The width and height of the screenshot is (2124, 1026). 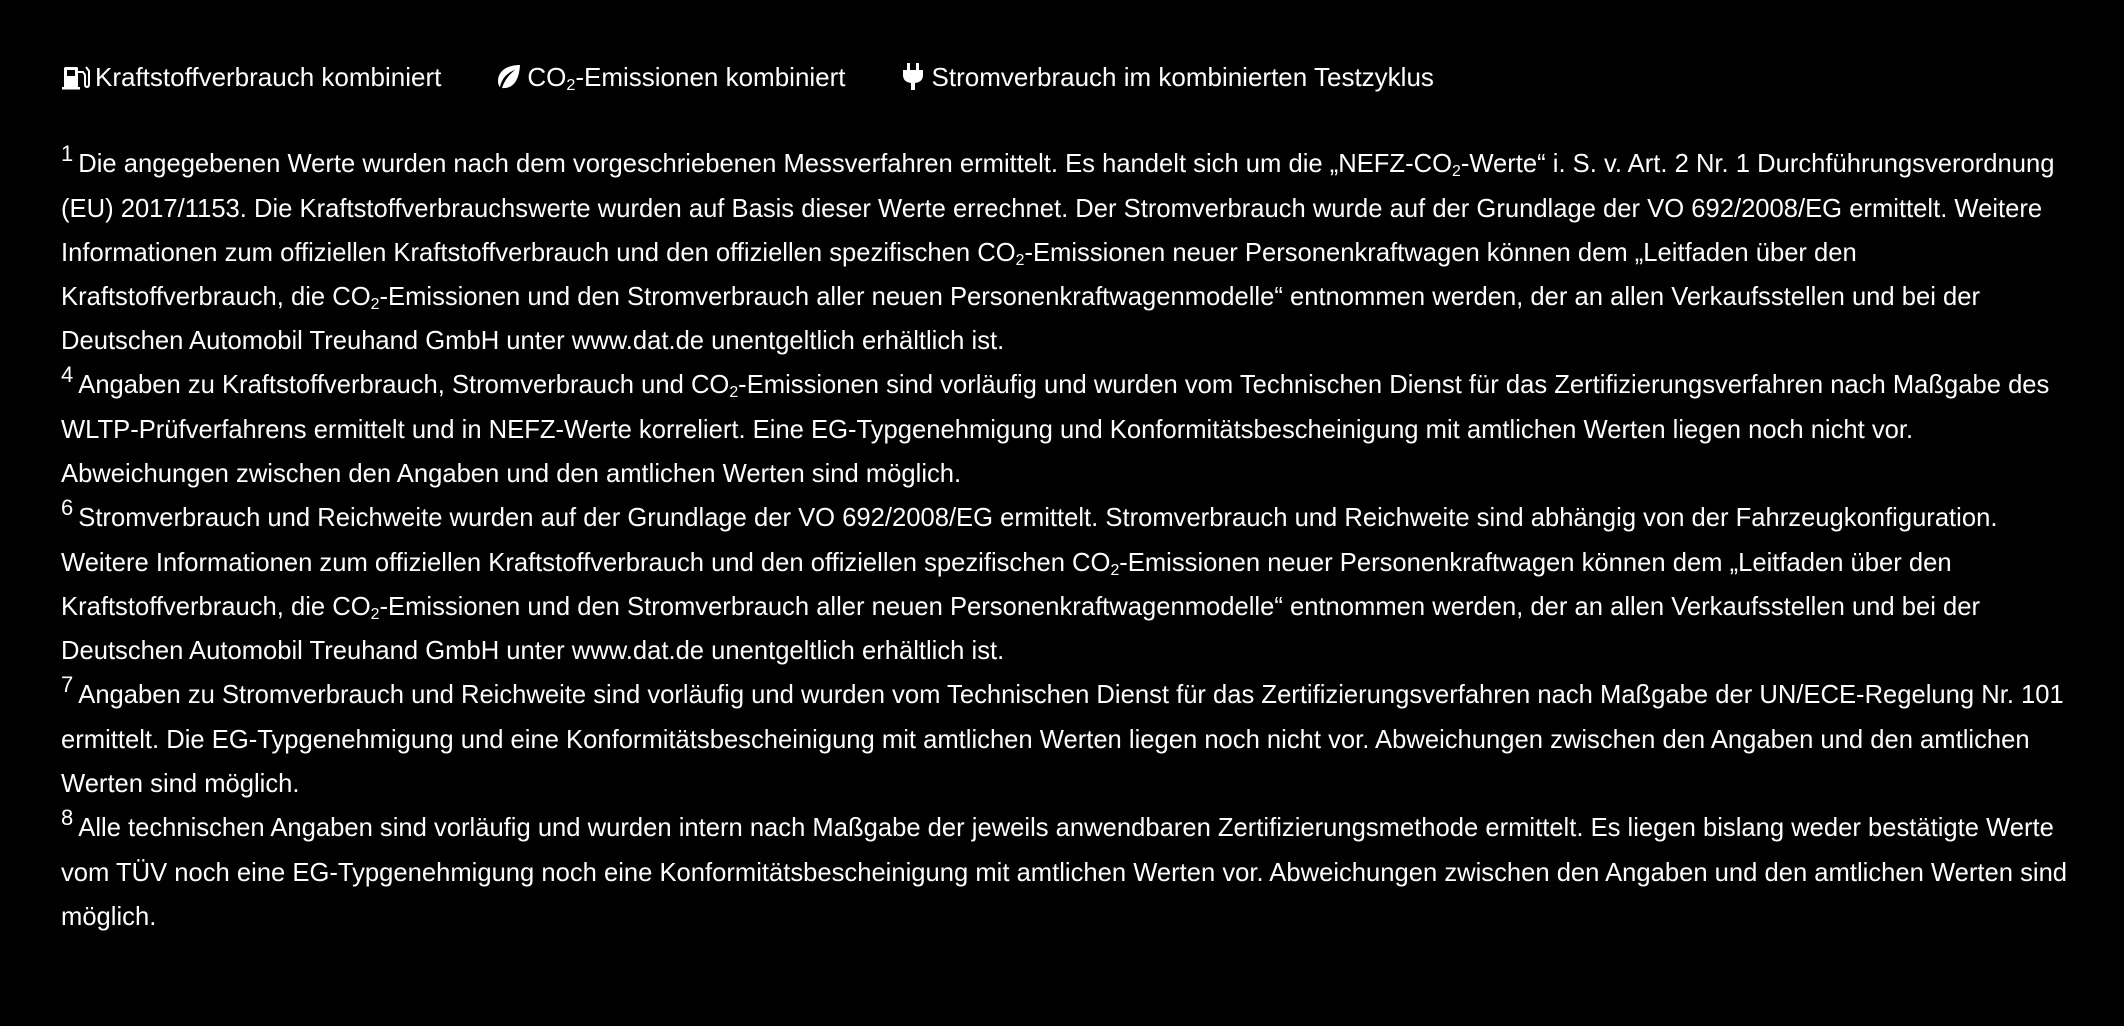 I want to click on legend-item-co2: CO2-Emissionen kombiniert, so click(x=669, y=77).